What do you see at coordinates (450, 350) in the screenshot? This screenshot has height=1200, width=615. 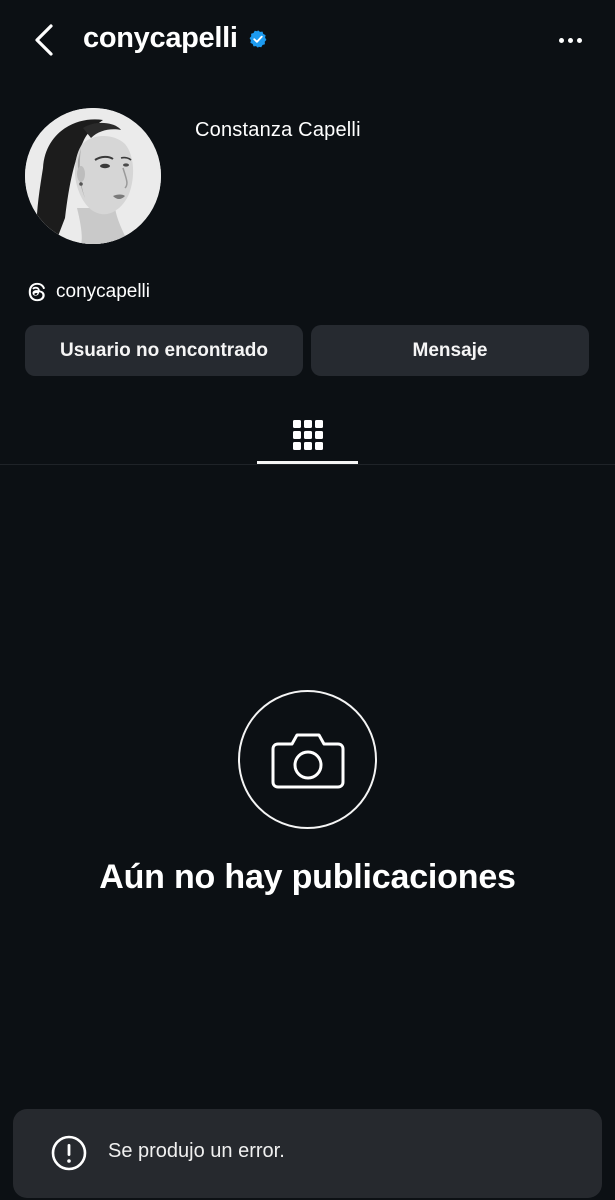 I see `message-button: Mensaje` at bounding box center [450, 350].